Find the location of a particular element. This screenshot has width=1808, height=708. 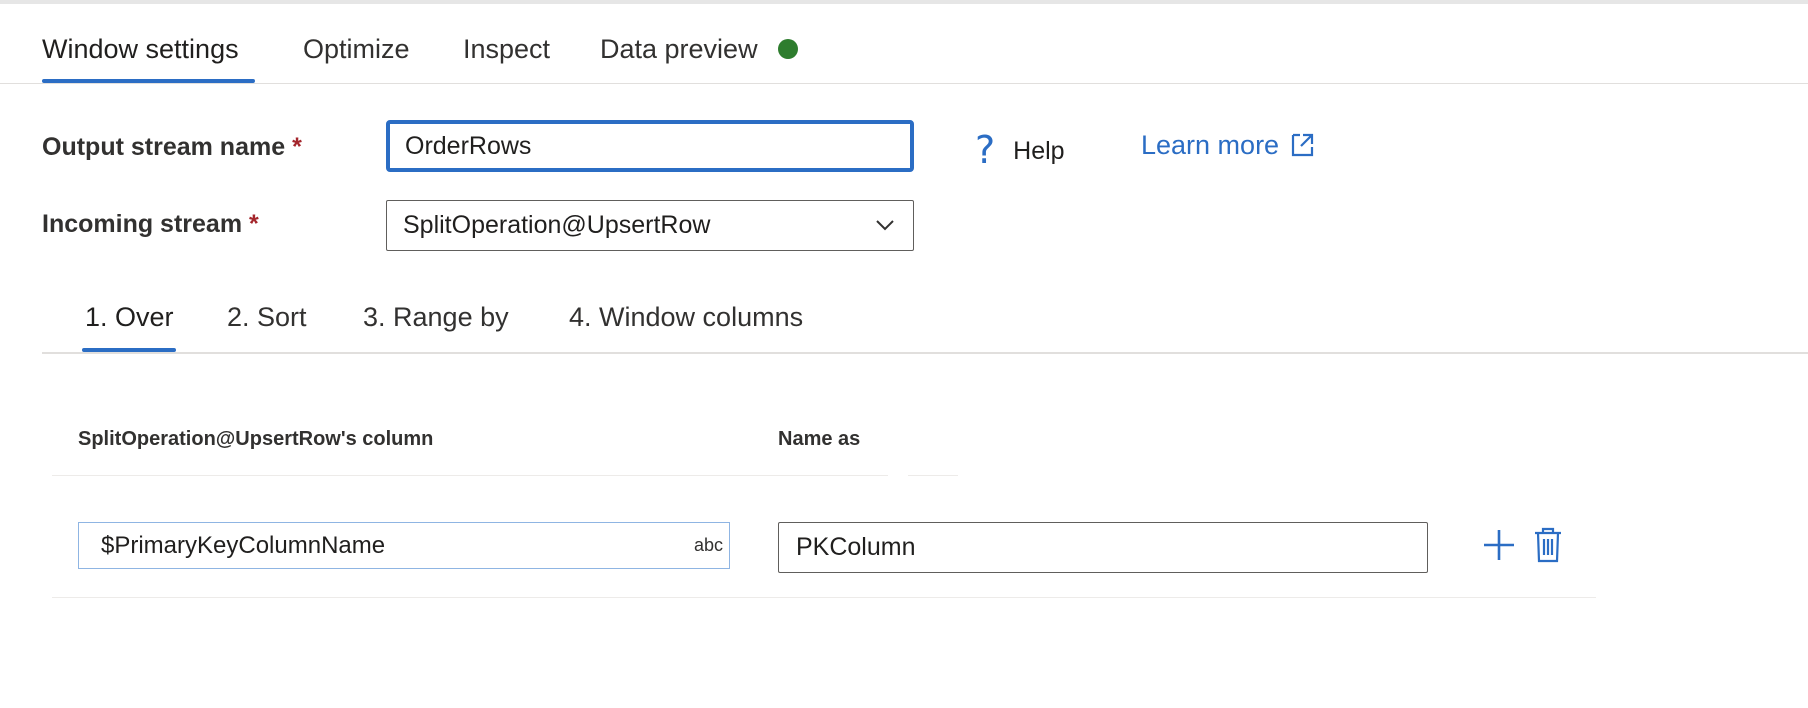

output-stream-name-input is located at coordinates (650, 146).